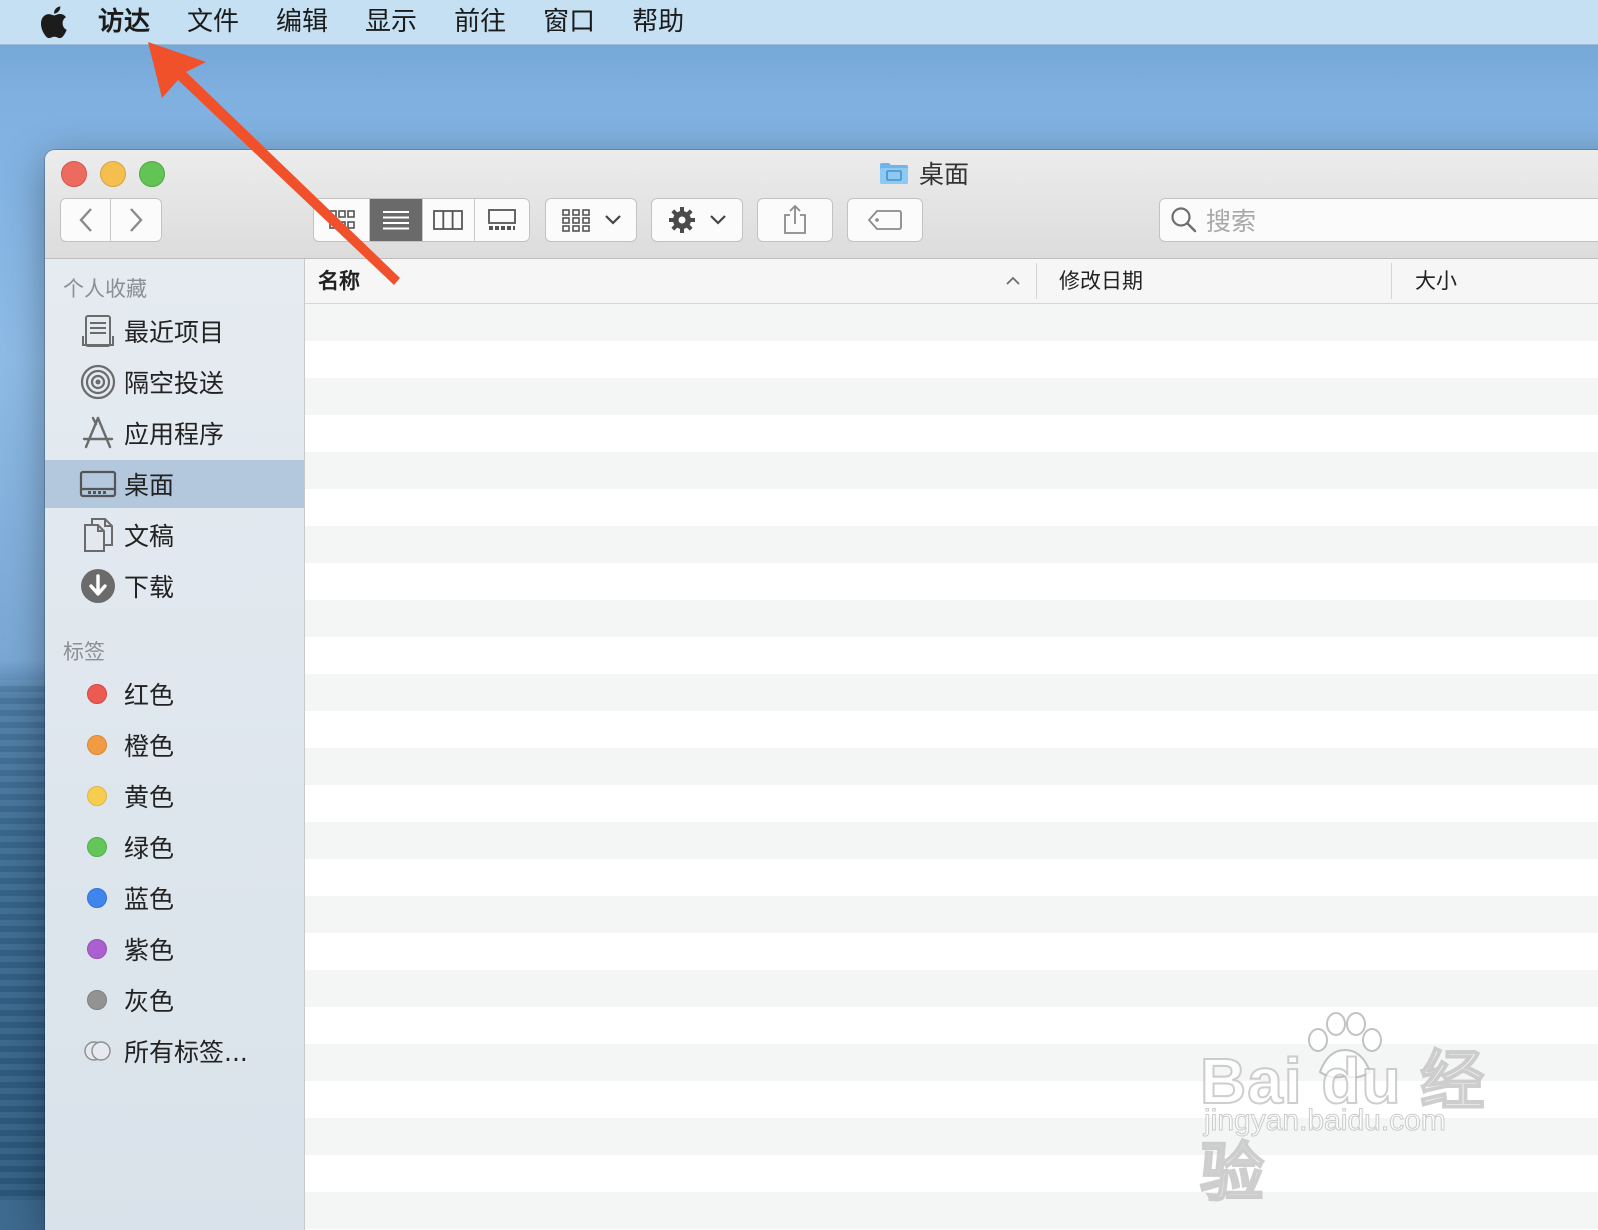 Image resolution: width=1598 pixels, height=1230 pixels. What do you see at coordinates (97, 796) in the screenshot?
I see `yellow-tag-dot` at bounding box center [97, 796].